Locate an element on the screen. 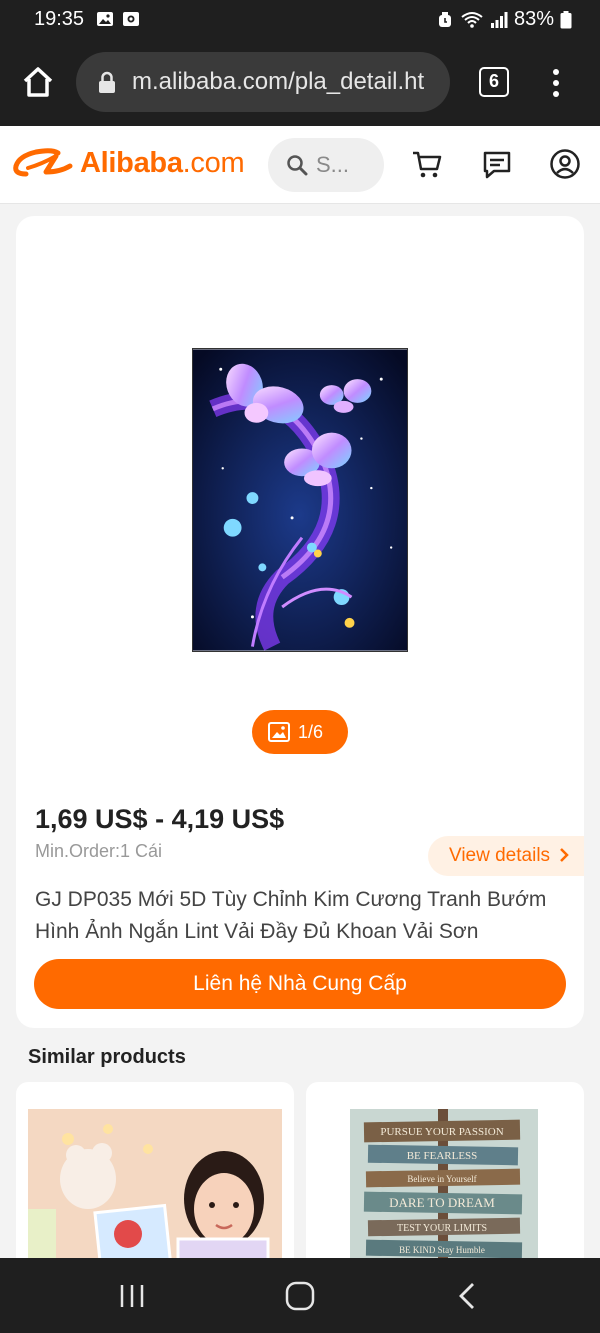 Image resolution: width=600 pixels, height=1333 pixels. chevron-right-icon is located at coordinates (565, 855).